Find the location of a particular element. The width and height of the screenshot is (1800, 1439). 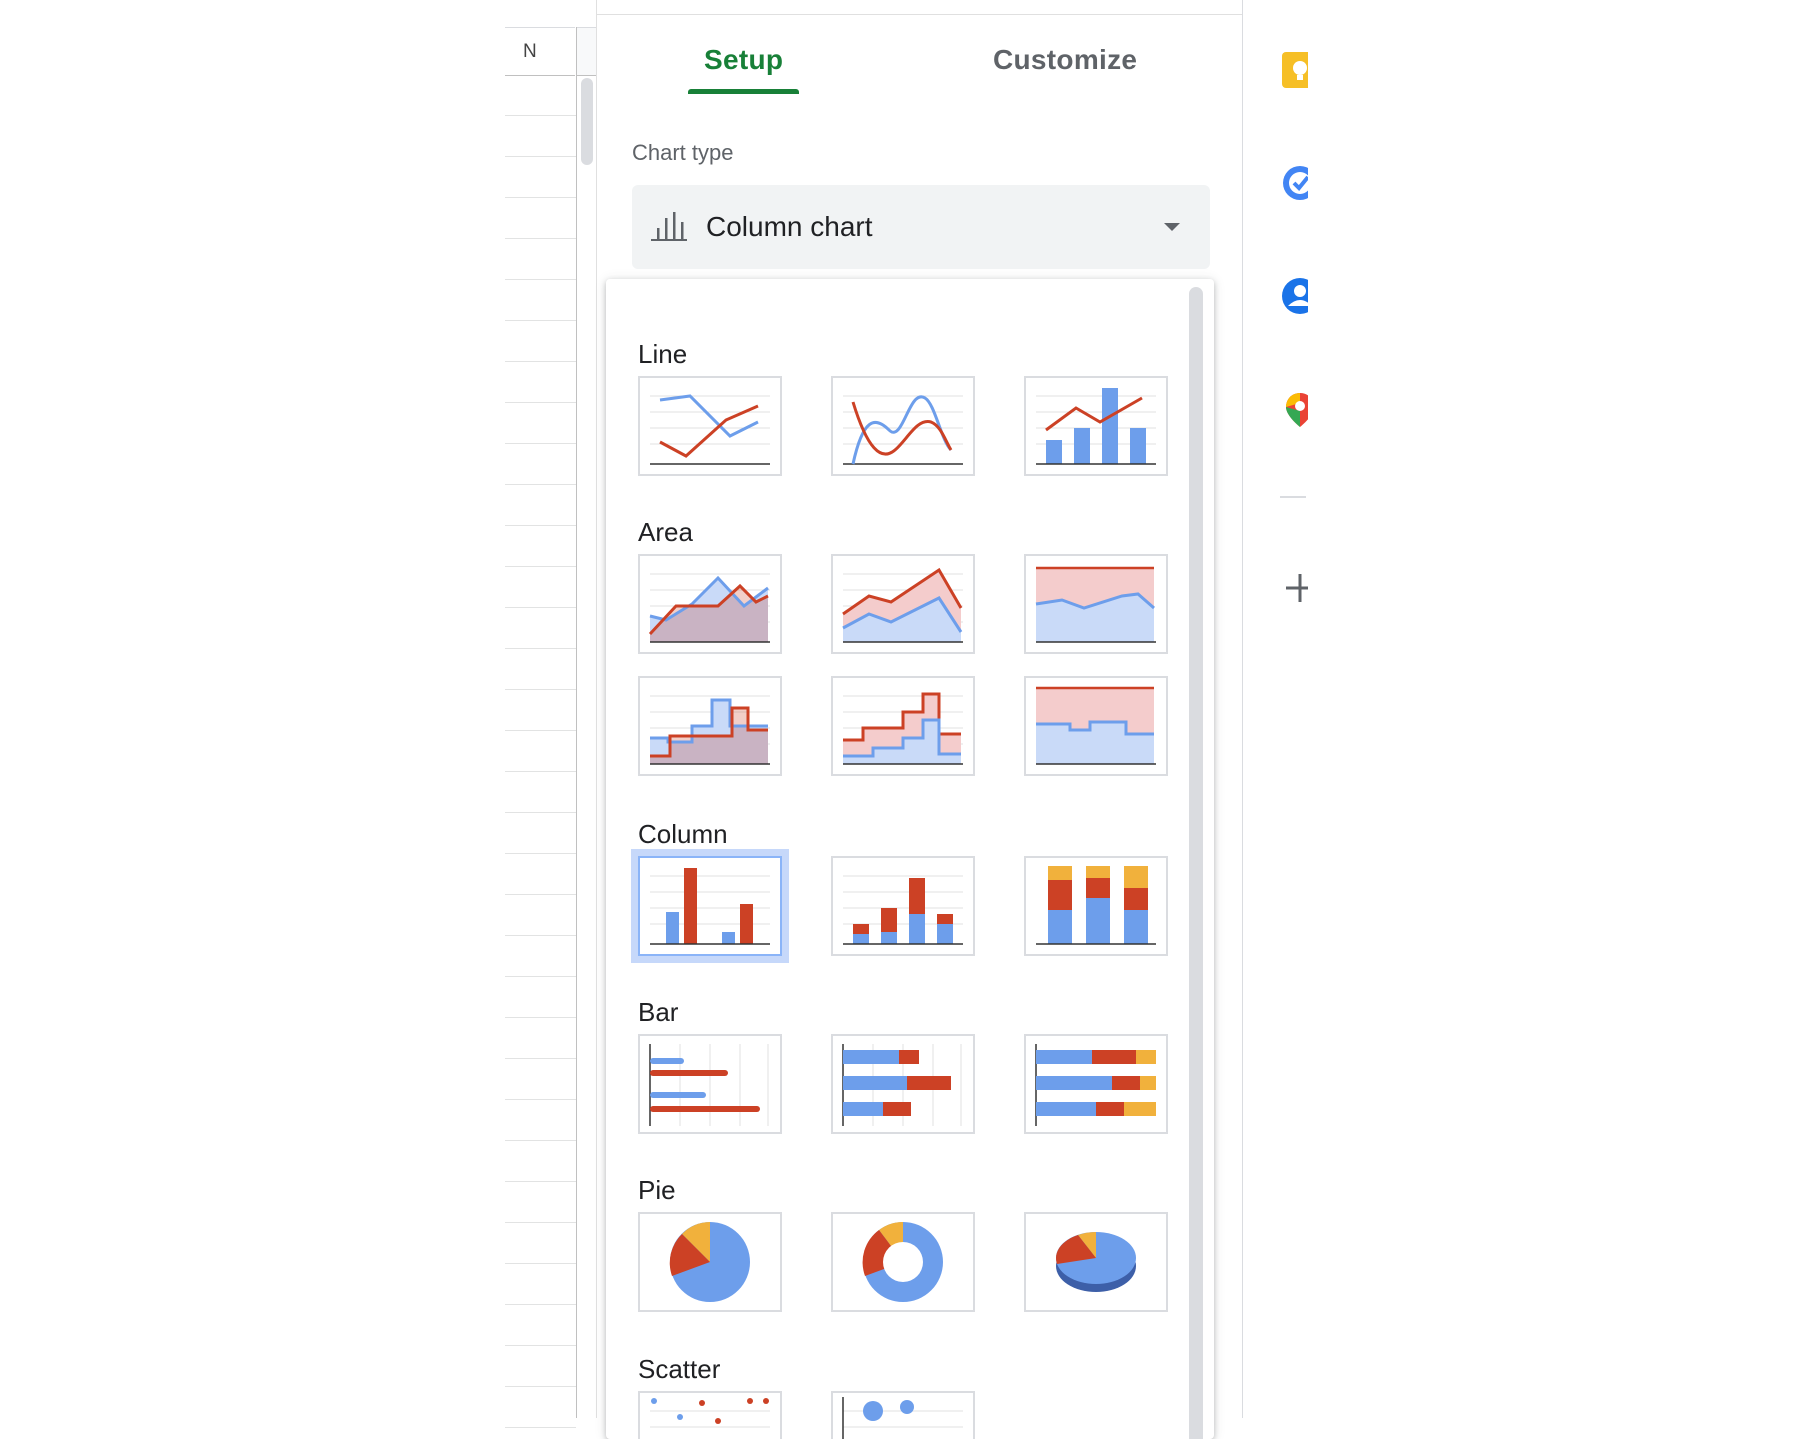

category-label-area: Area is located at coordinates (665, 532).